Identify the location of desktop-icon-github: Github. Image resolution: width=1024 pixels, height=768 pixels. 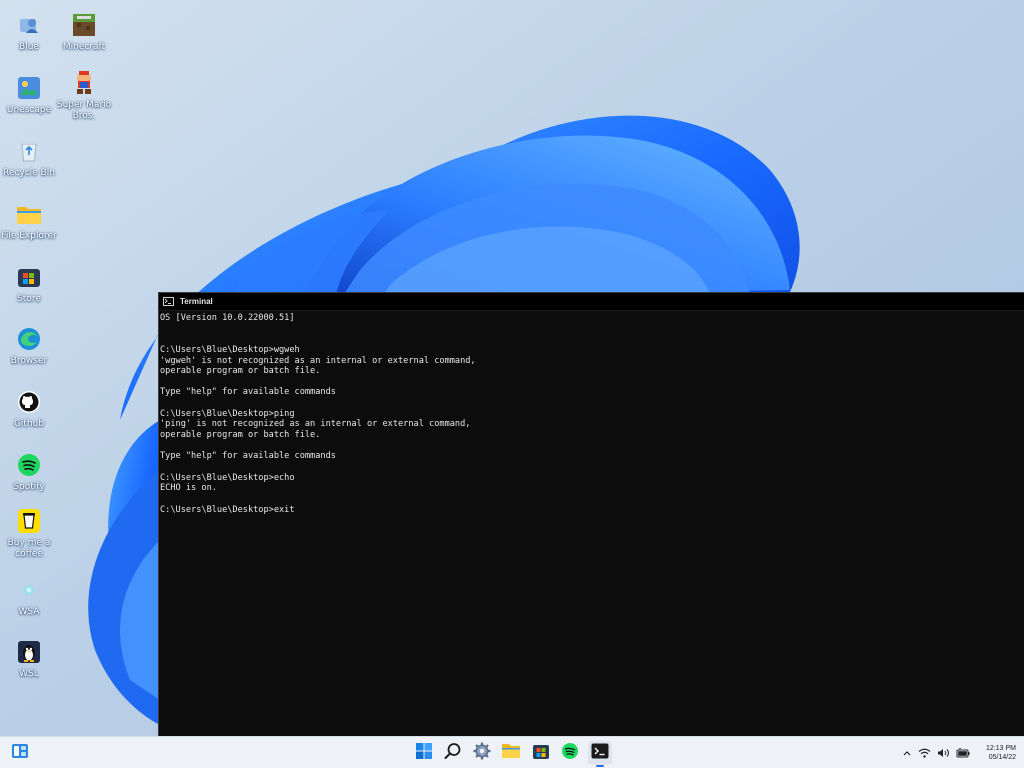
(29, 409).